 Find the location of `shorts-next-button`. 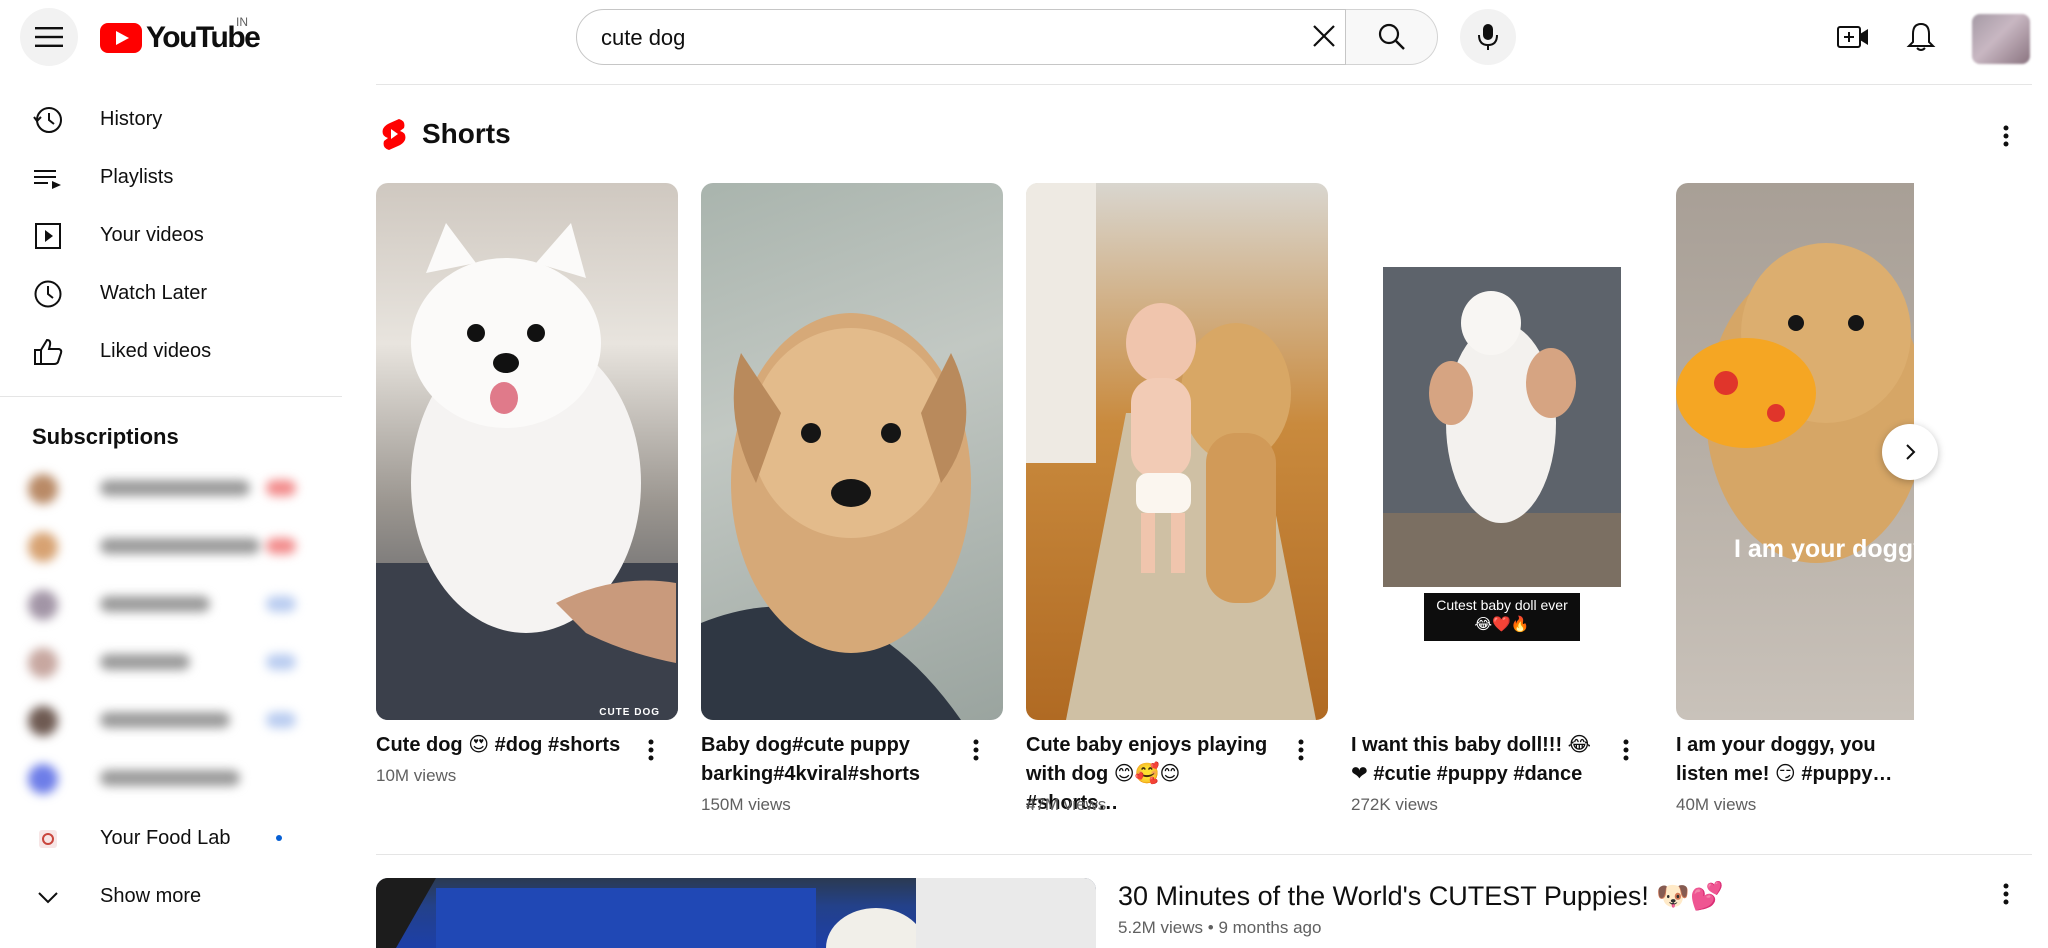

shorts-next-button is located at coordinates (1910, 452).